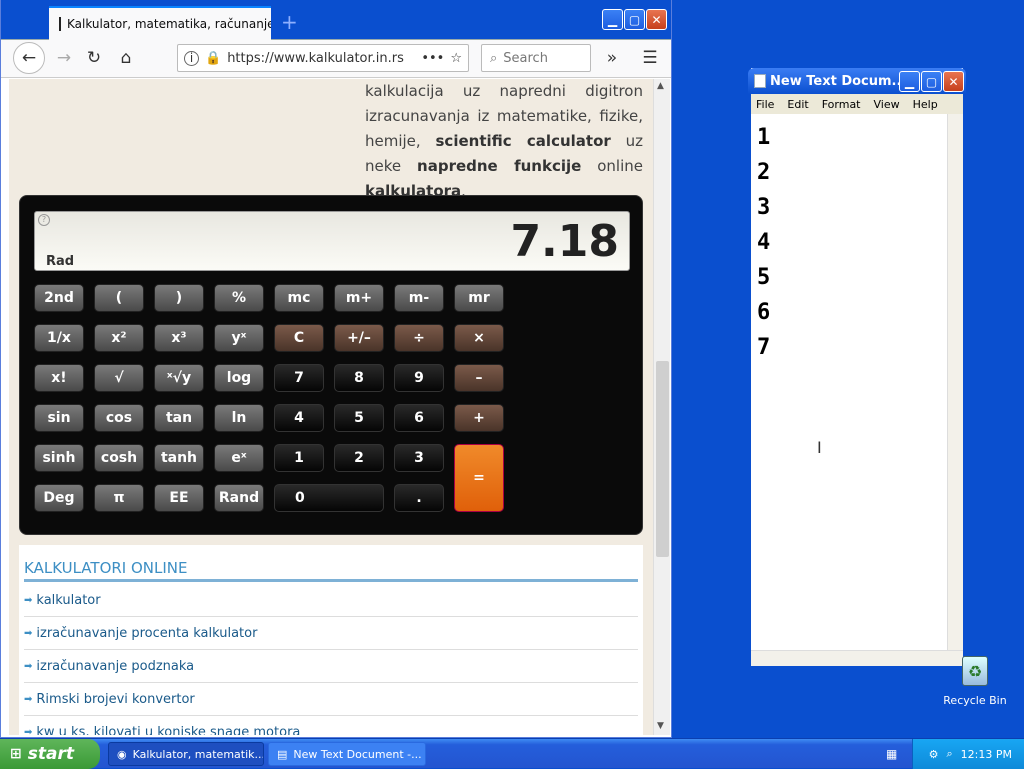 Image resolution: width=1024 pixels, height=769 pixels. I want to click on reload-button: ↻, so click(94, 58).